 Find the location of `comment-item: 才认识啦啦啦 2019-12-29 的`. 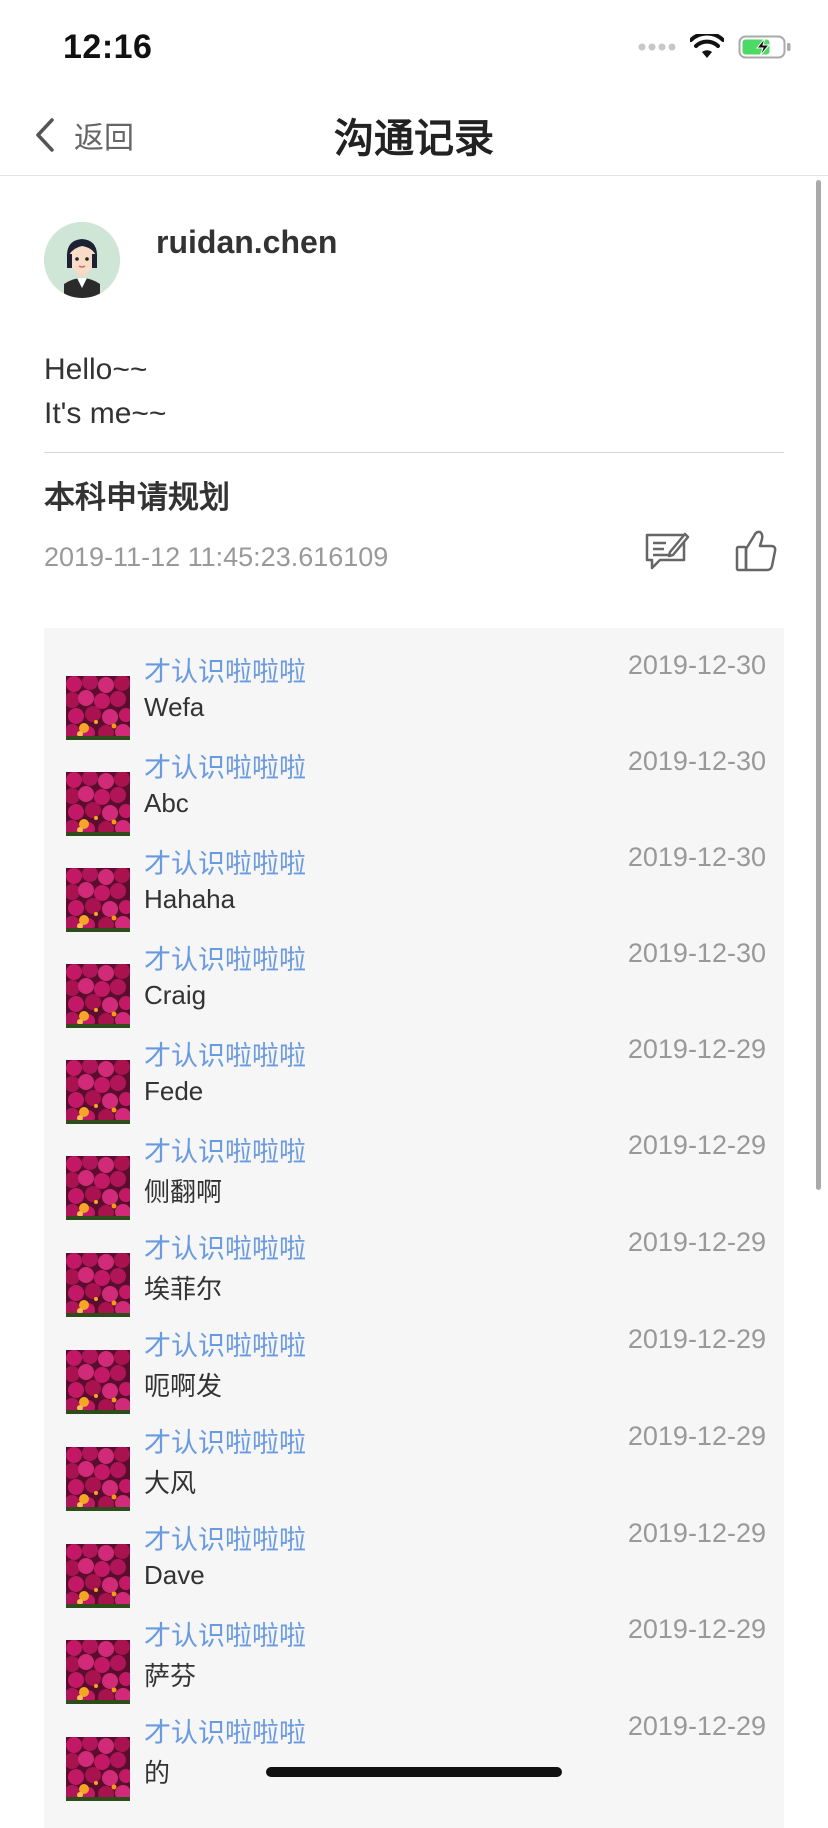

comment-item: 才认识啦啦啦 2019-12-29 的 is located at coordinates (416, 1756).